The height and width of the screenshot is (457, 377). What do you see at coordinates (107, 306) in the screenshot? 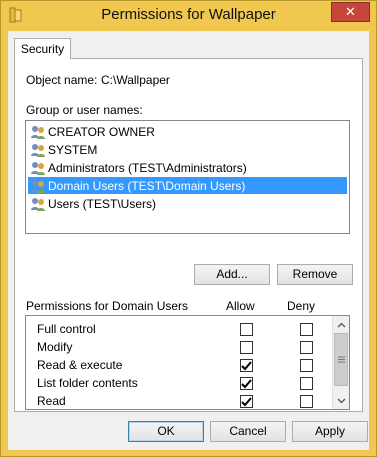
I see `permissions-label: Permissions for Domain Users` at bounding box center [107, 306].